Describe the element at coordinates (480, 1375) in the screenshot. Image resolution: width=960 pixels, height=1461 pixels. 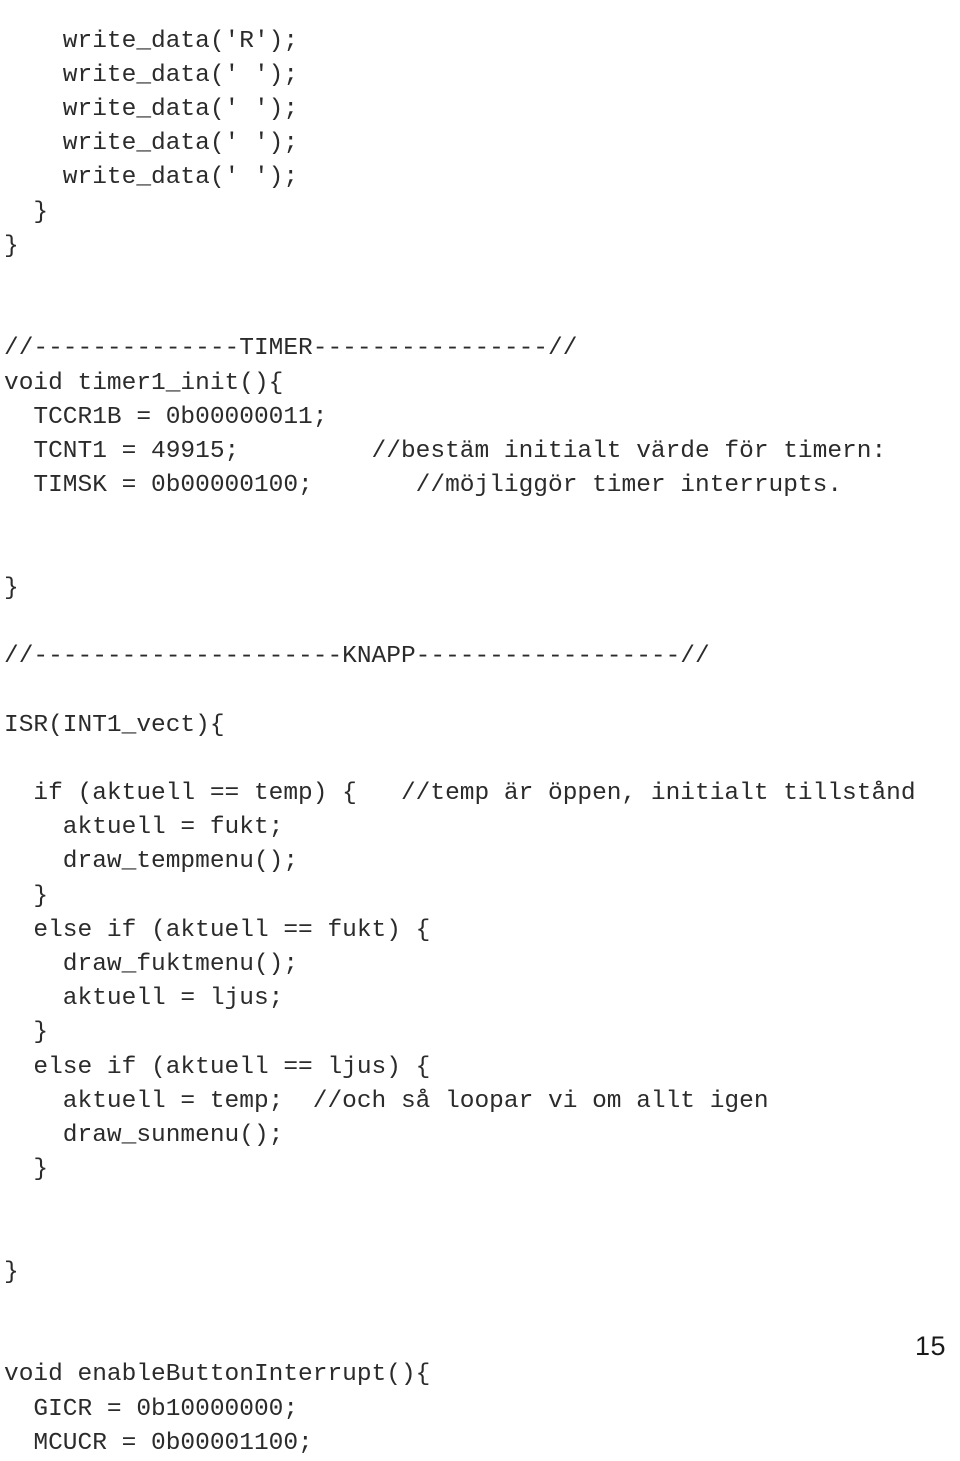
I see `code-line: void enableButtonInterrupt(){` at that location.